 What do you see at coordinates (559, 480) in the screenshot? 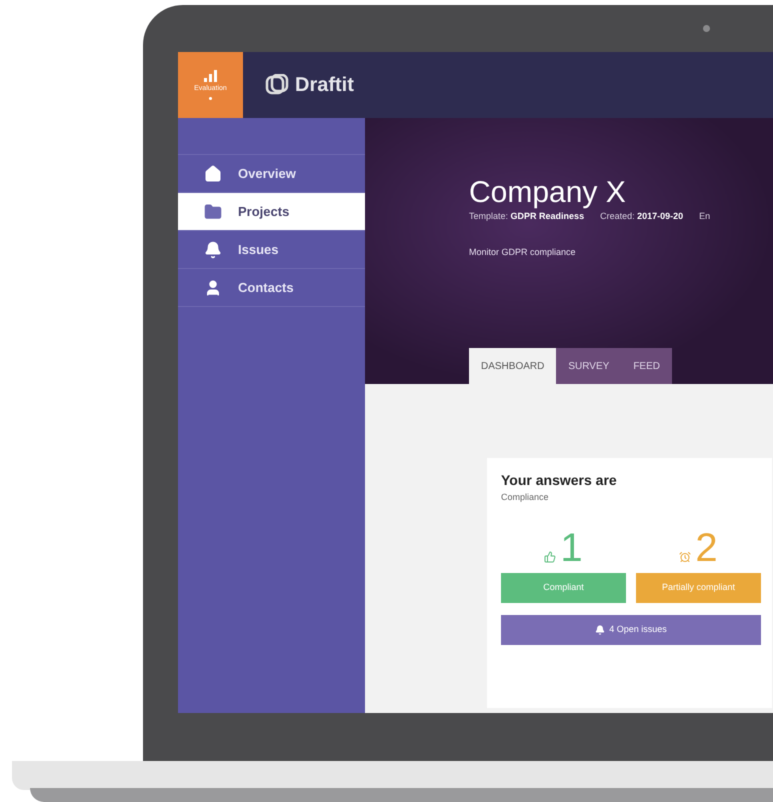
I see `card-title: Your answers are` at bounding box center [559, 480].